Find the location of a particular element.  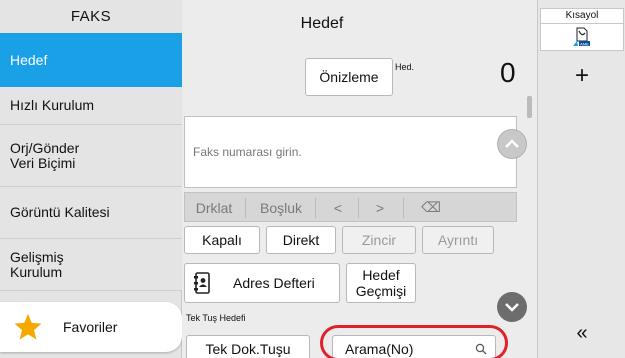

scrollbar-thumb is located at coordinates (529, 107).